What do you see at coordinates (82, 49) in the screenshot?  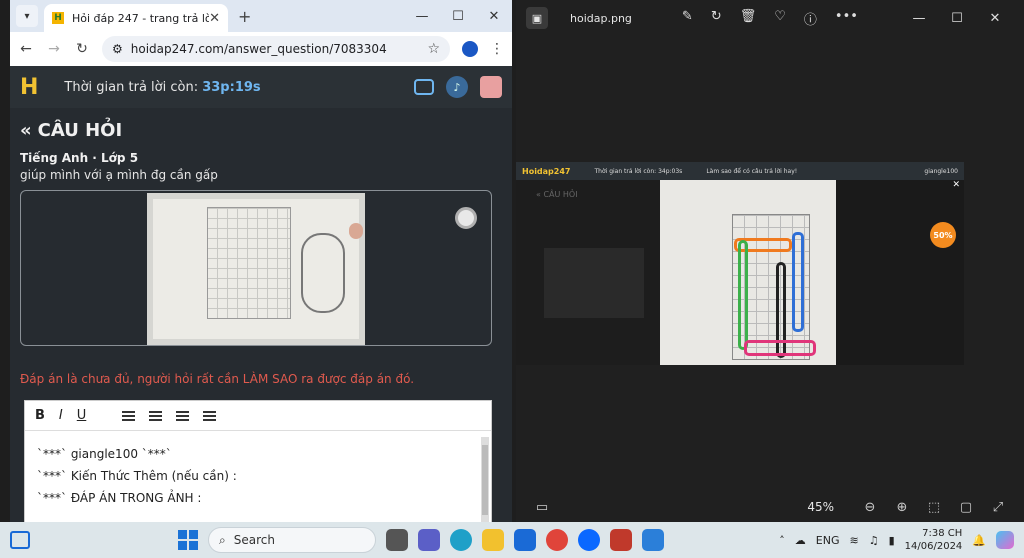 I see `reload-icon: ↻` at bounding box center [82, 49].